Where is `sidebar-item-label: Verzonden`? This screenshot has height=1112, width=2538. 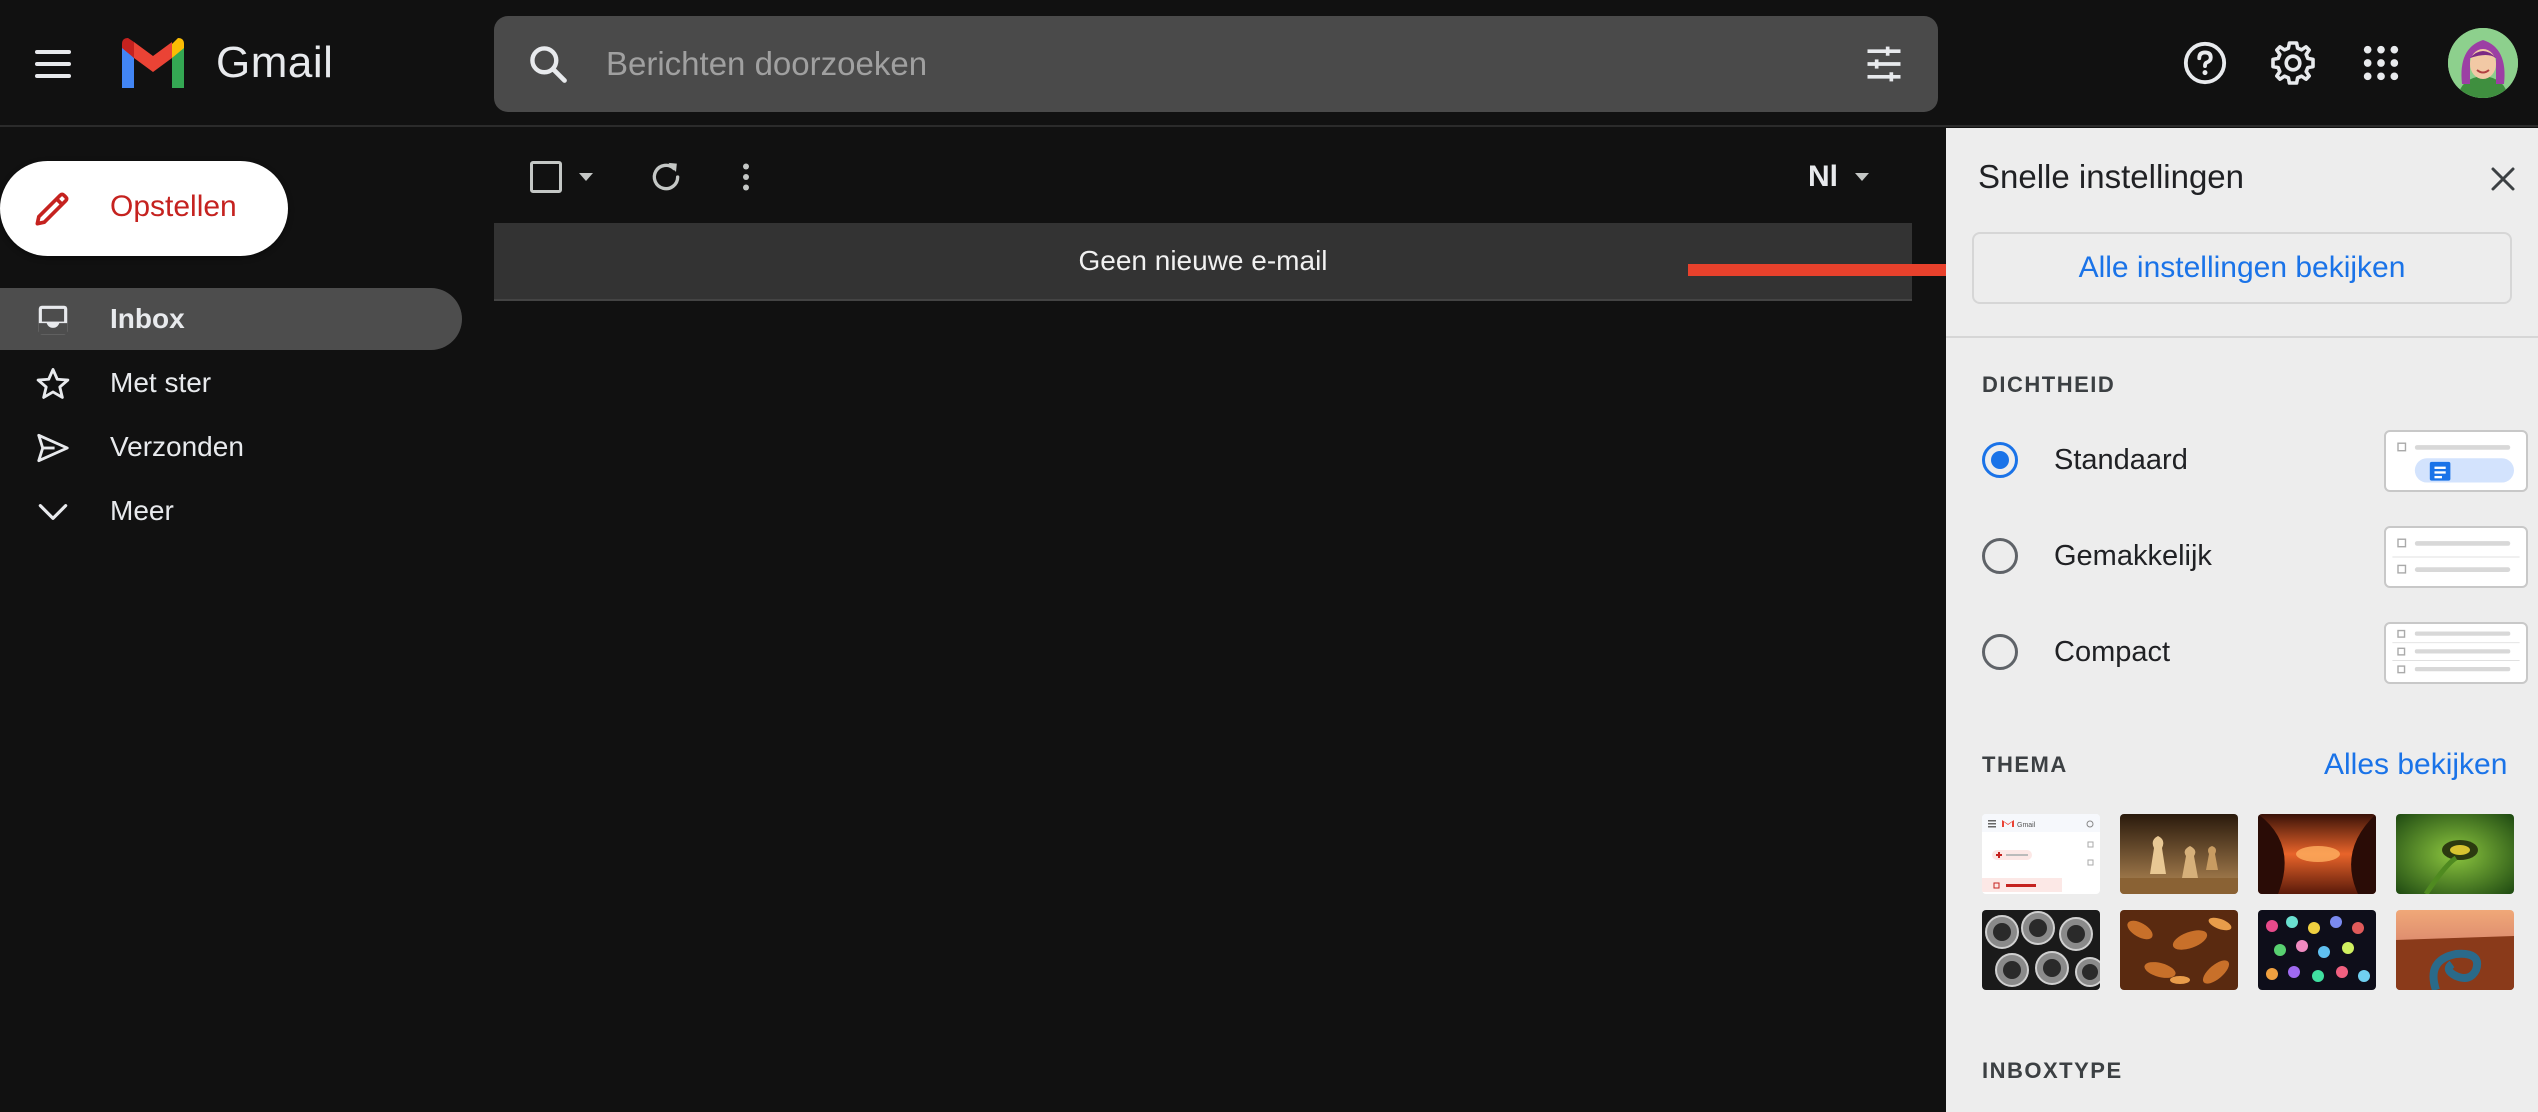
sidebar-item-label: Verzonden is located at coordinates (177, 446).